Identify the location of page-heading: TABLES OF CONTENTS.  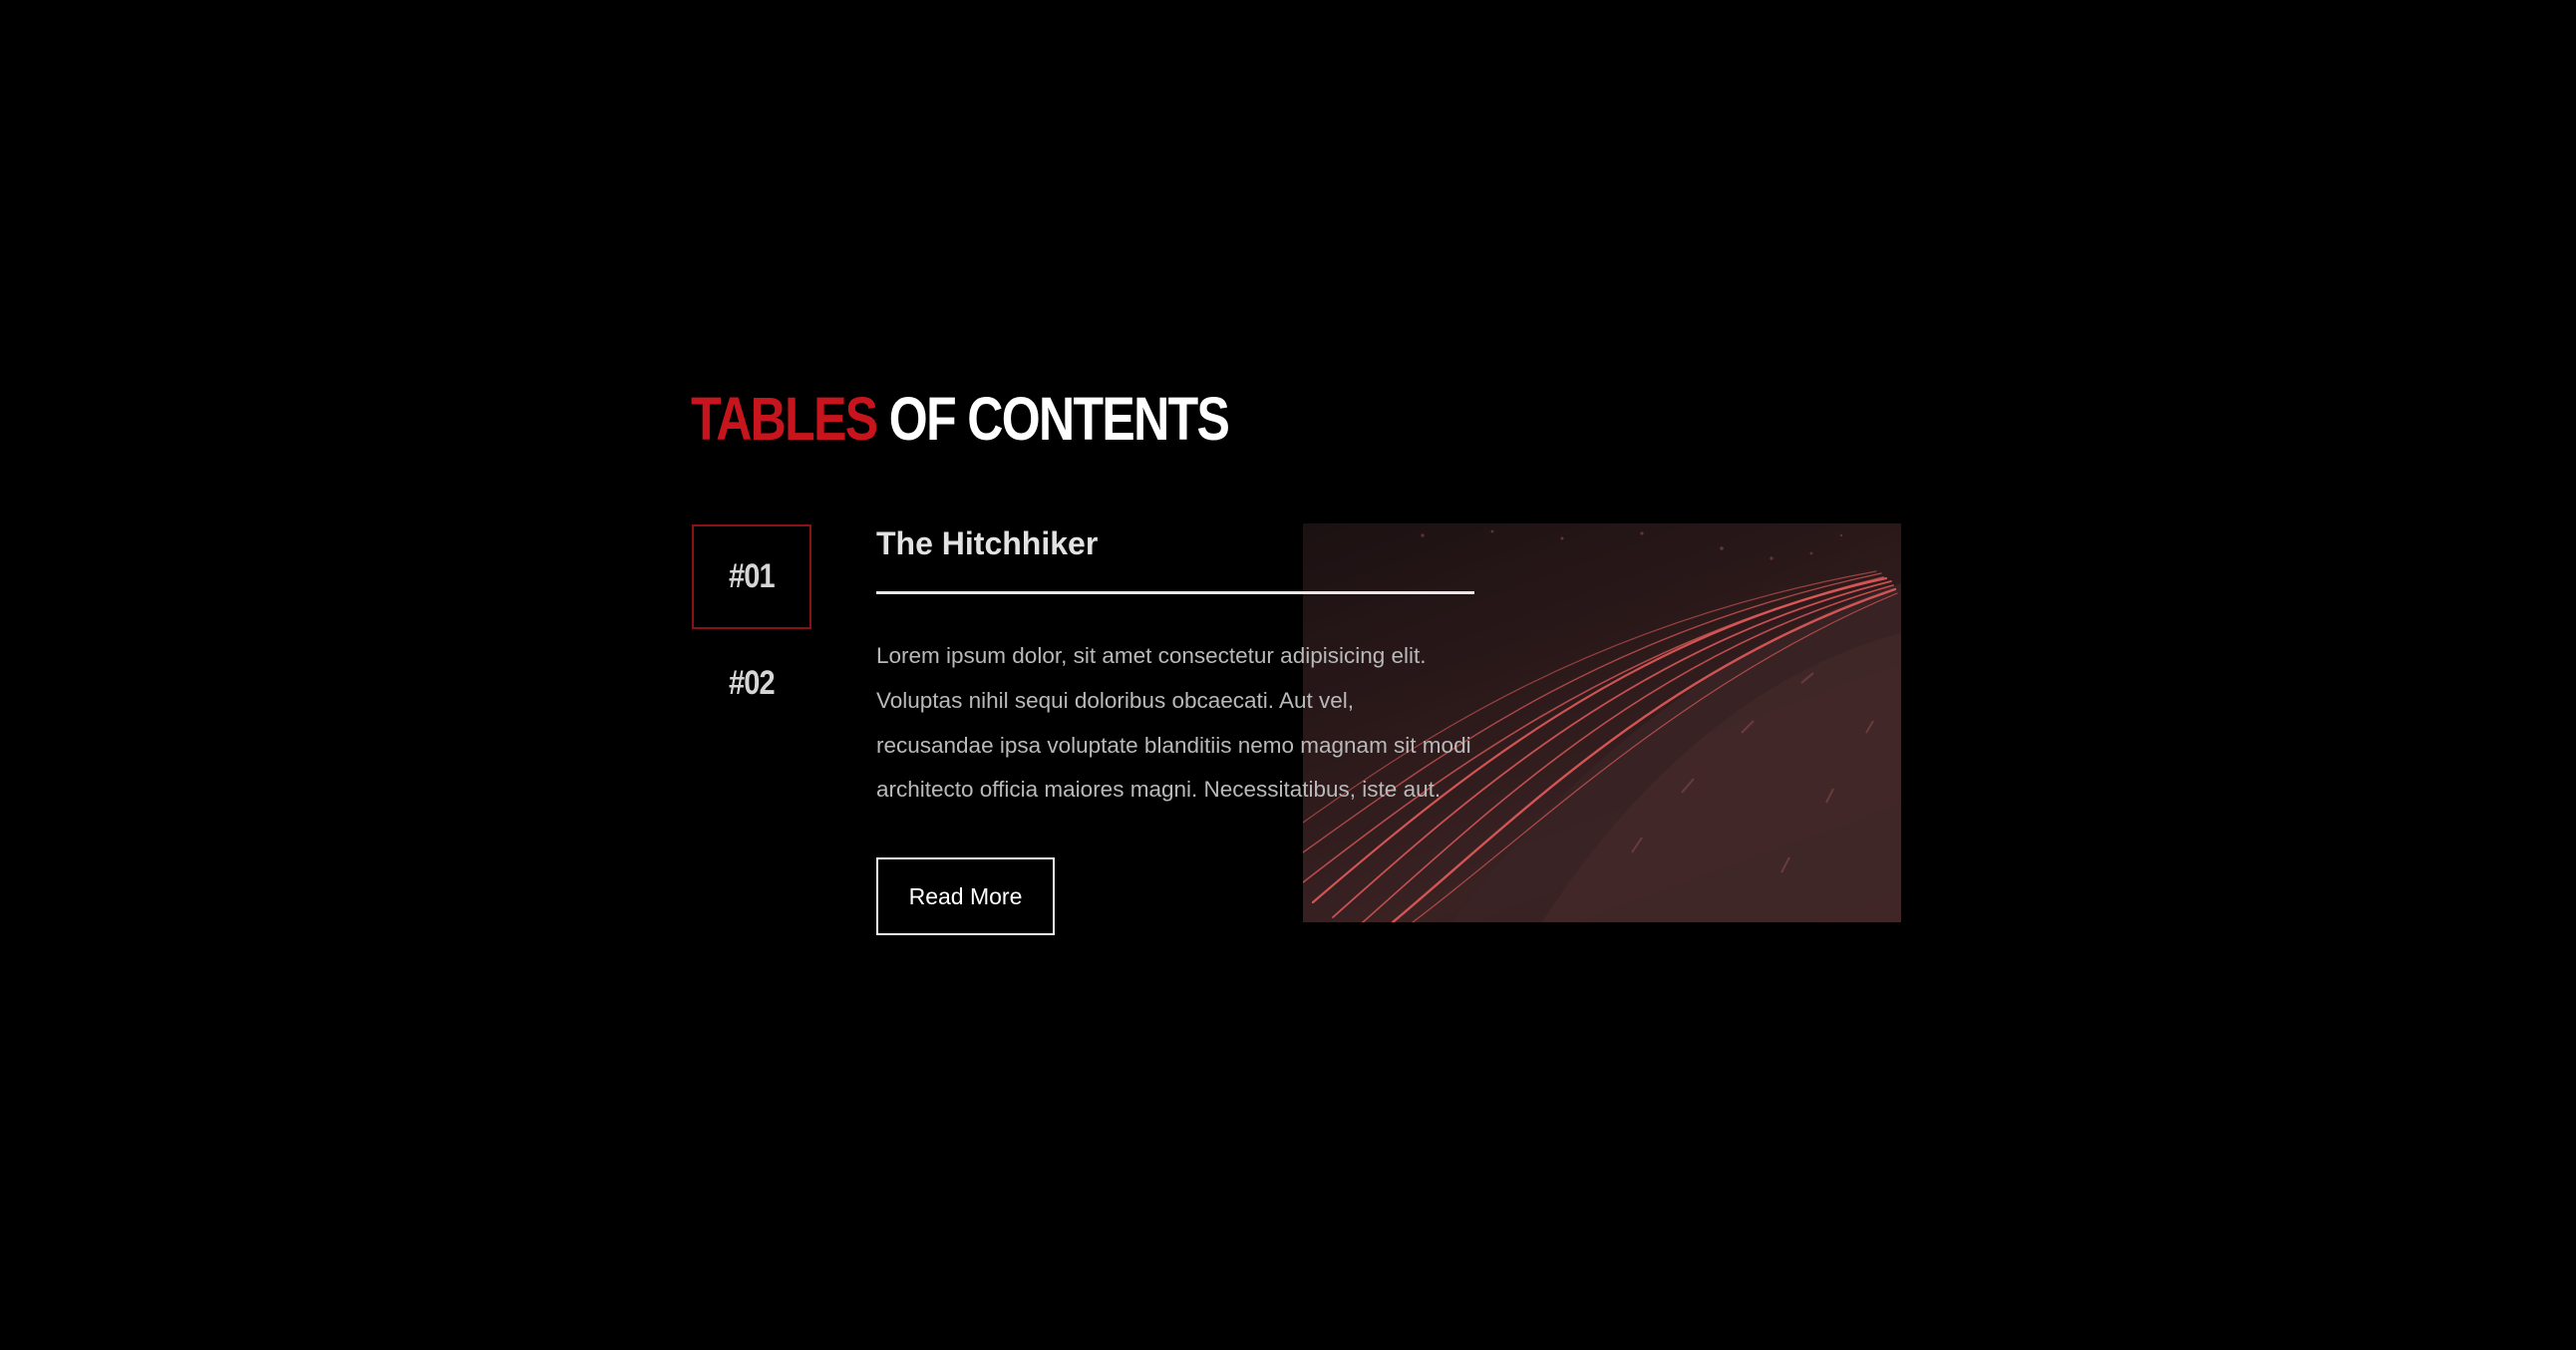
(960, 419).